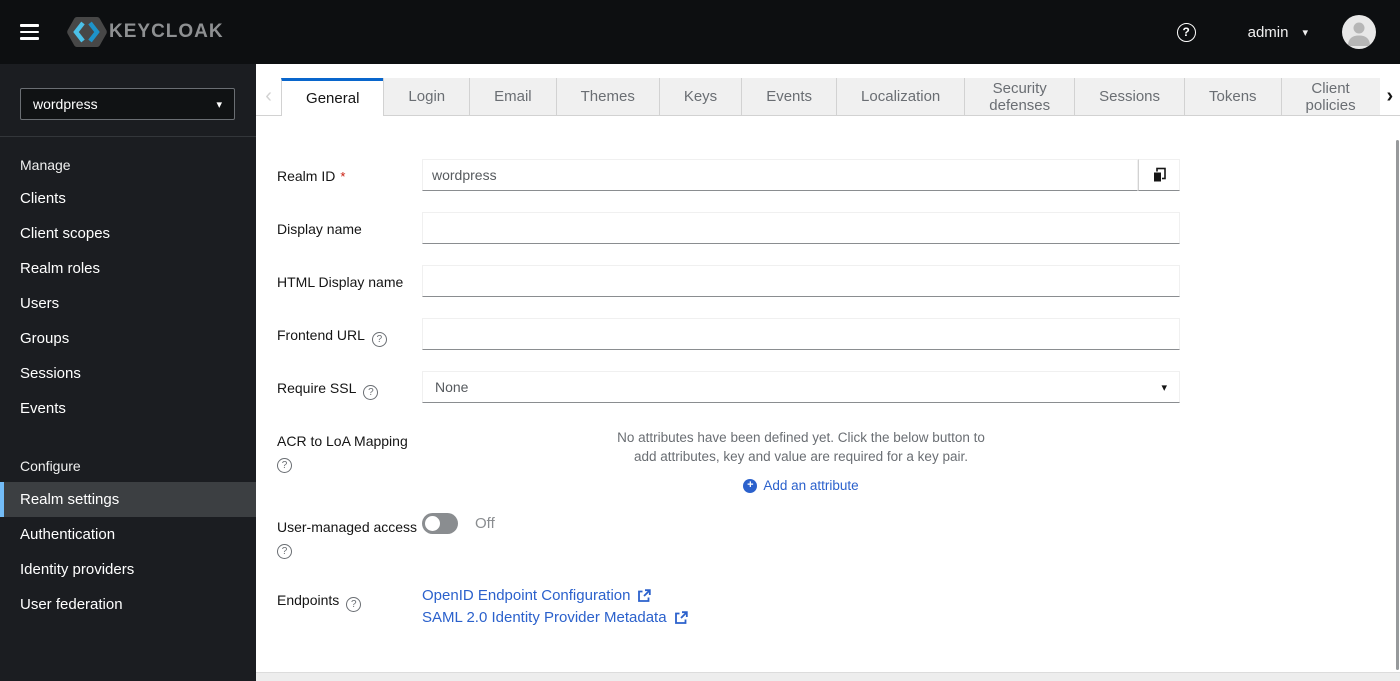  I want to click on display-name-input, so click(801, 228).